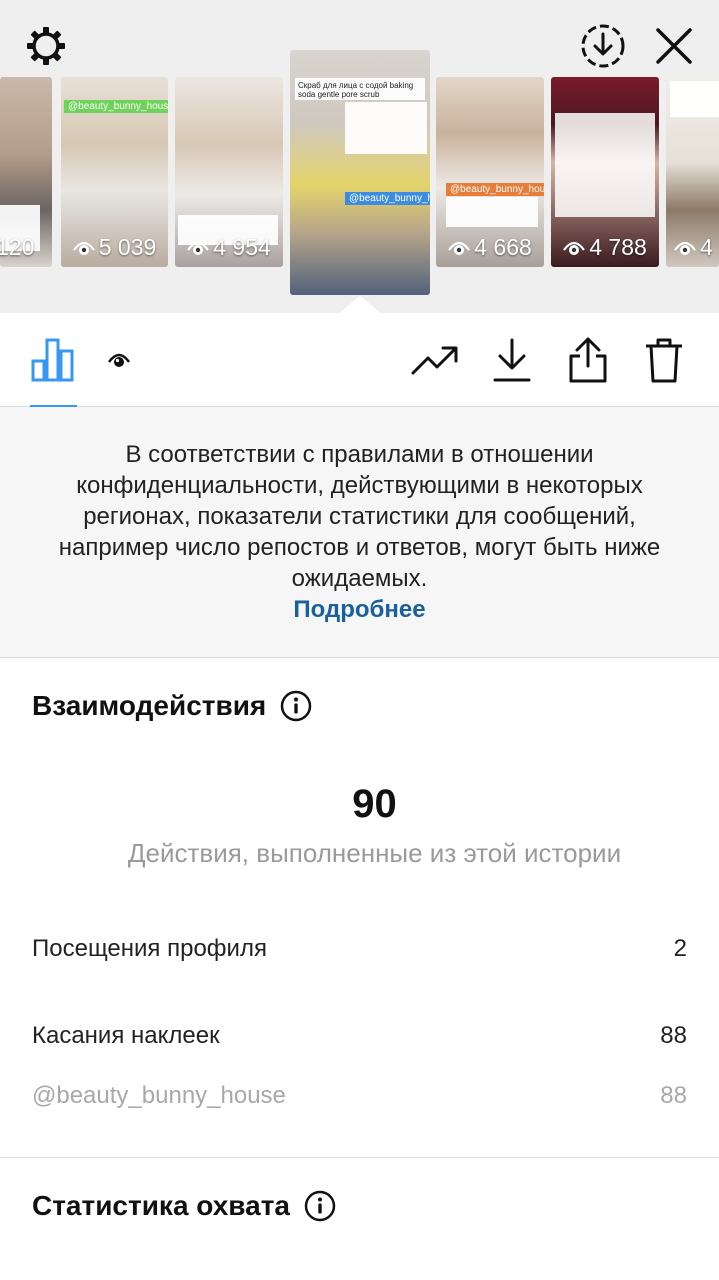 Image resolution: width=719 pixels, height=1280 pixels. What do you see at coordinates (114, 172) in the screenshot?
I see `story-thumbnail: @beauty_bunny_house 5 039` at bounding box center [114, 172].